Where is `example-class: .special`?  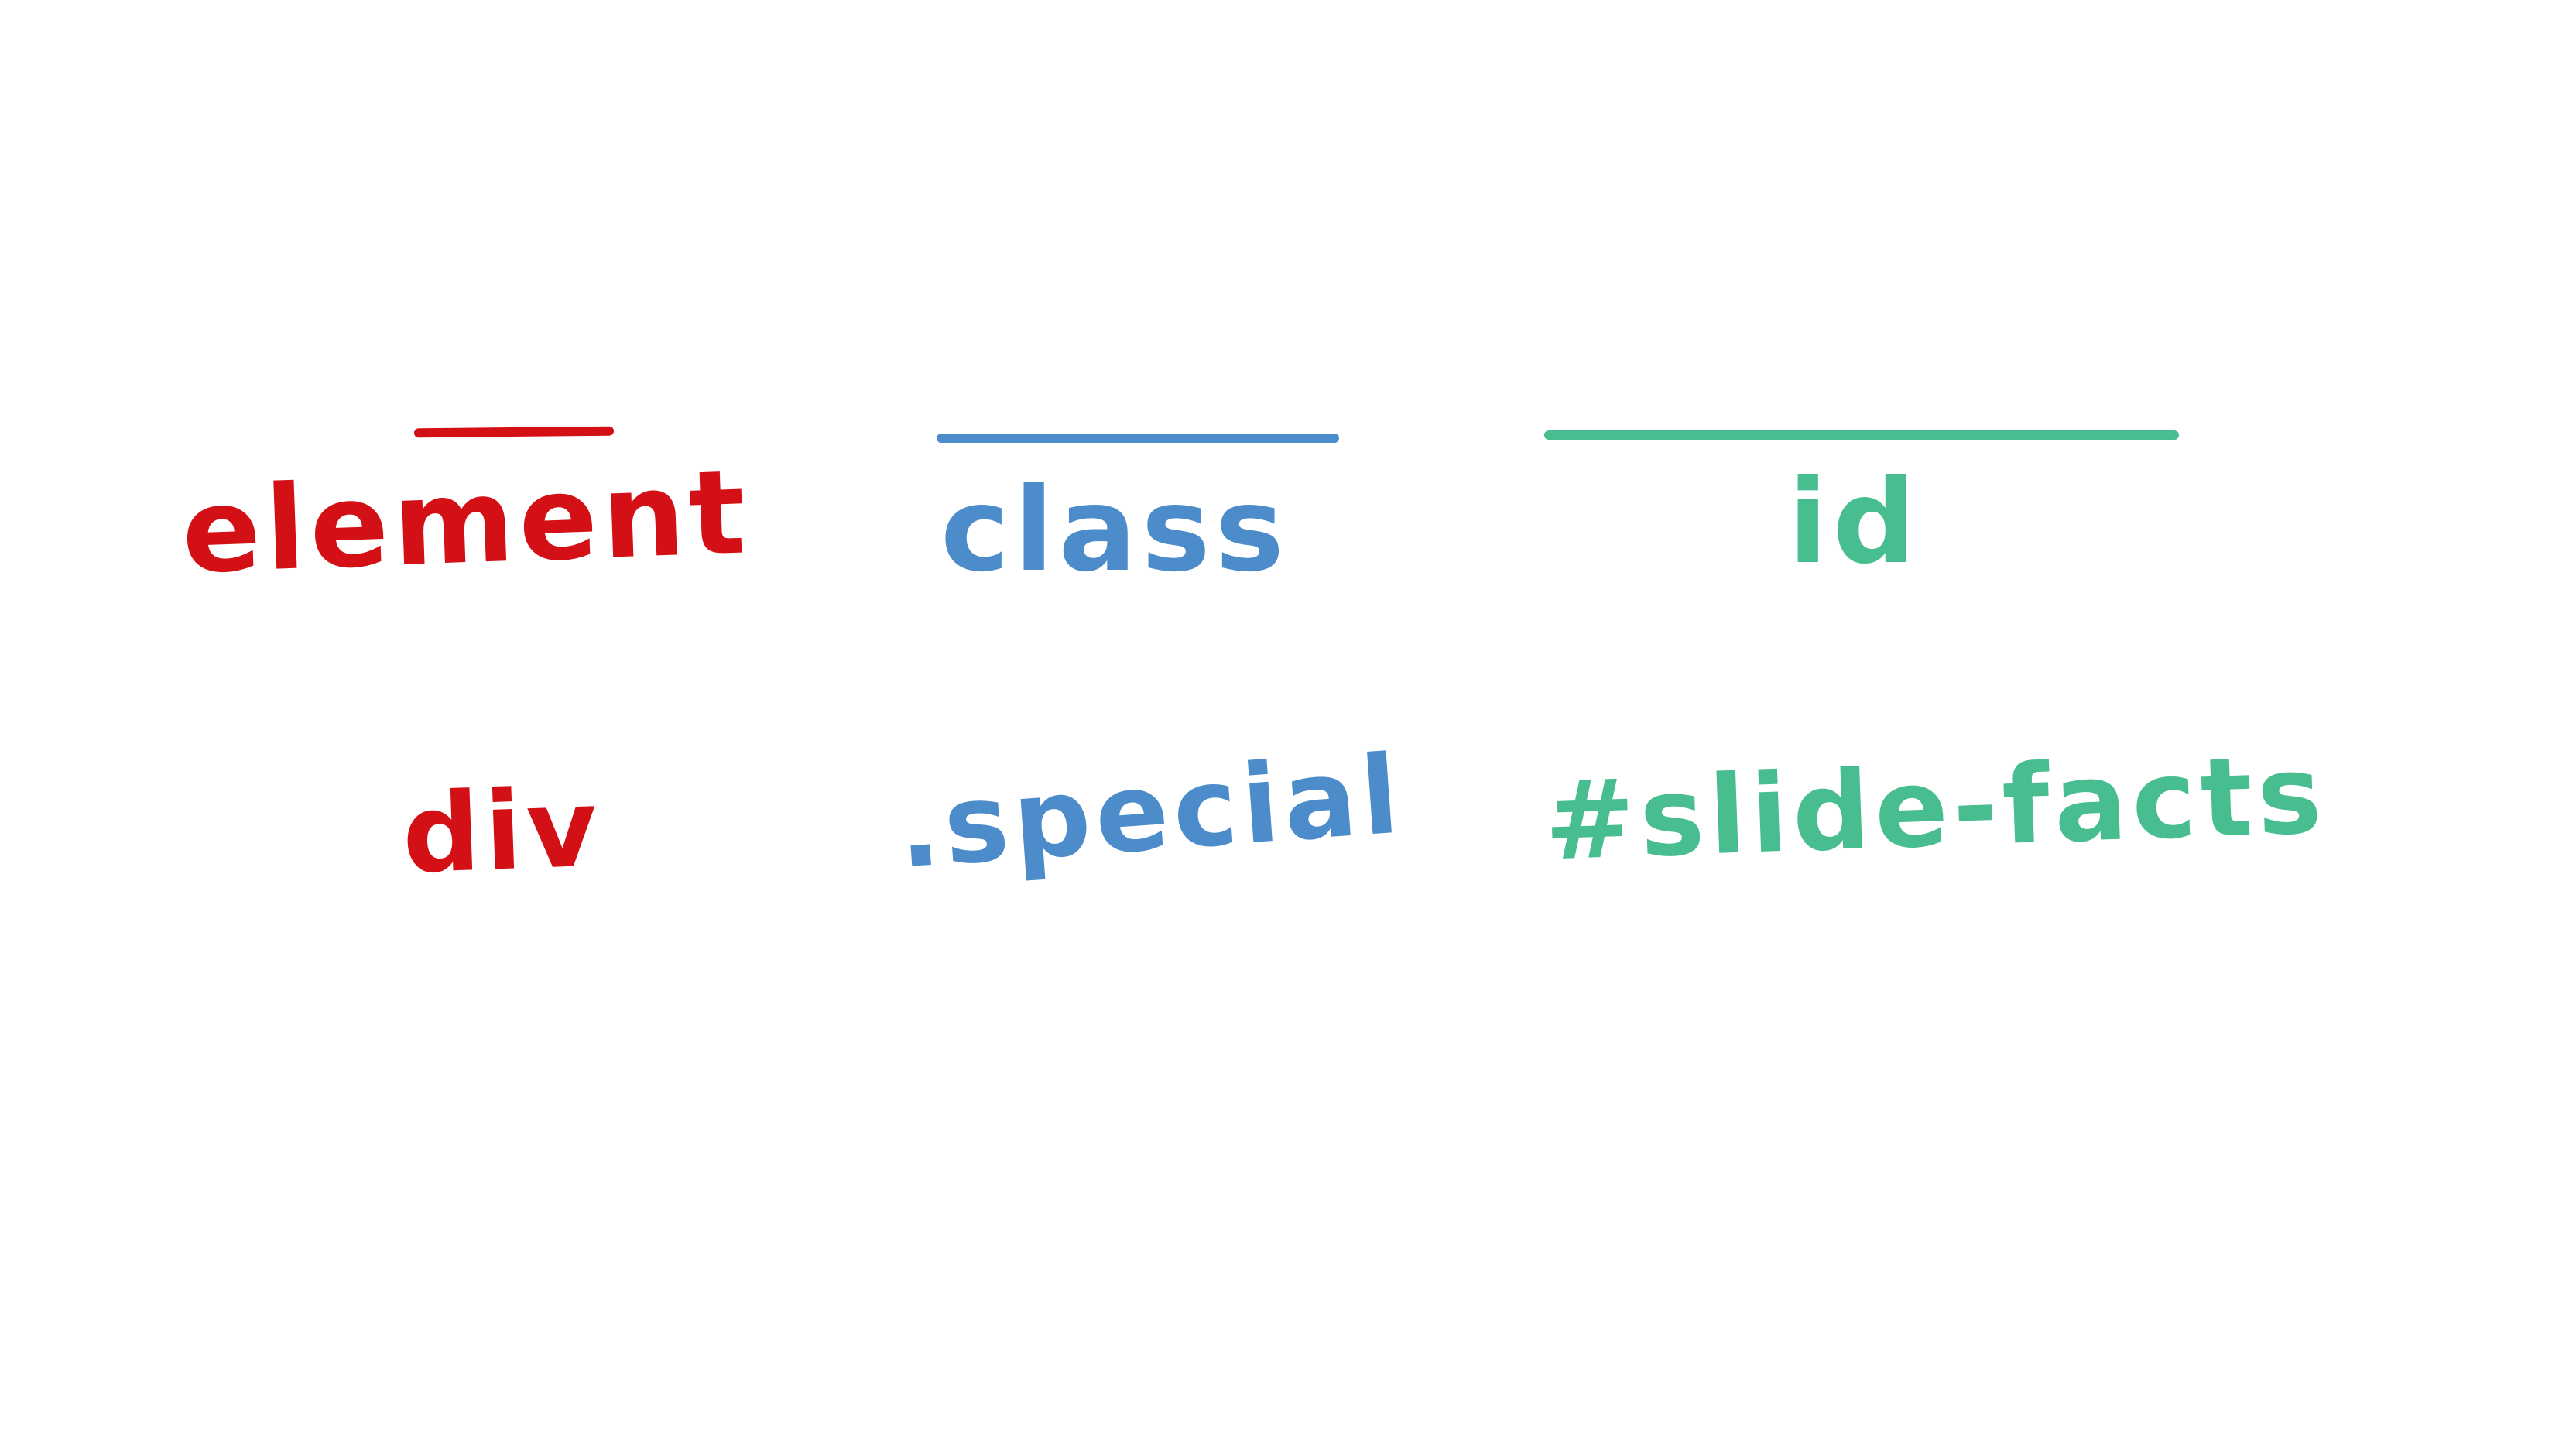 example-class: .special is located at coordinates (1150, 812).